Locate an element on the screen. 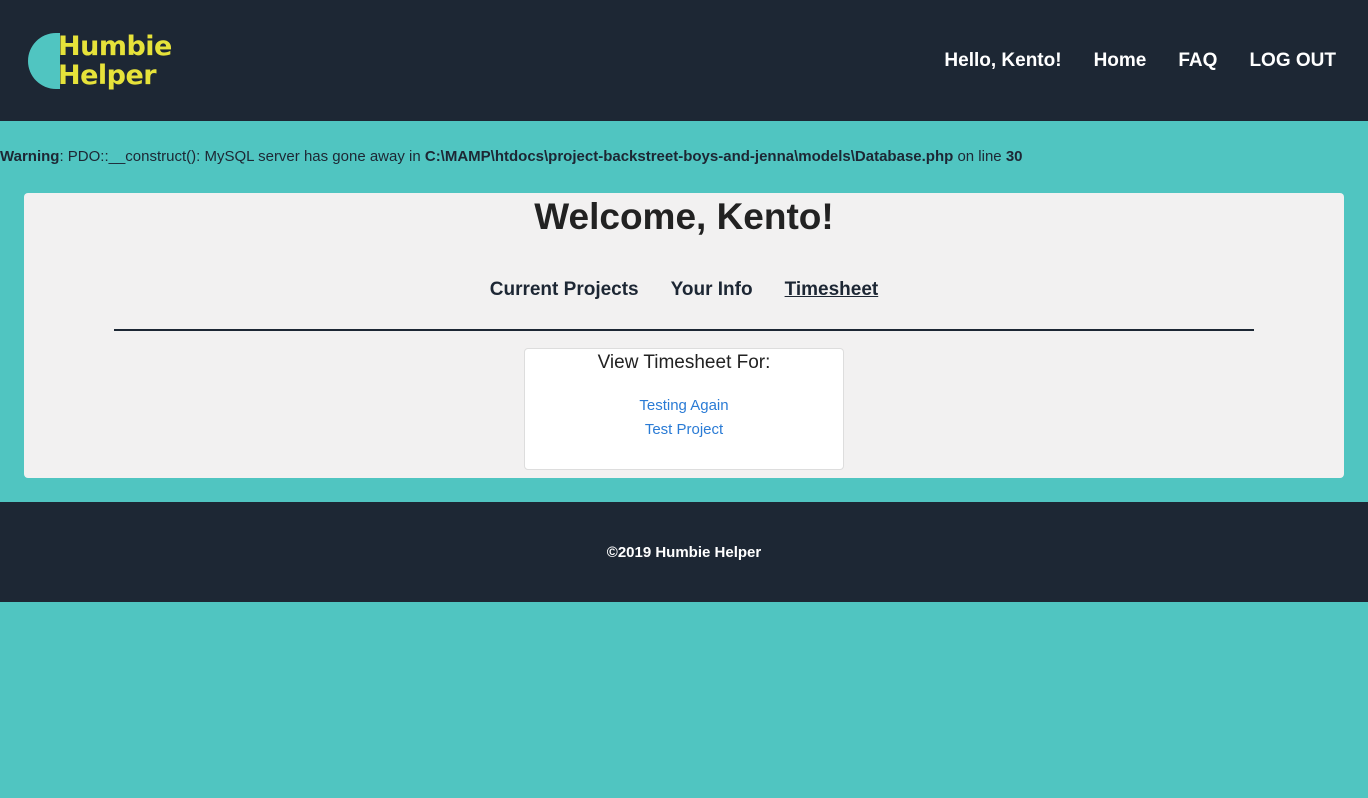 The image size is (1368, 798). page-title: Welcome, Kento! is located at coordinates (684, 216).